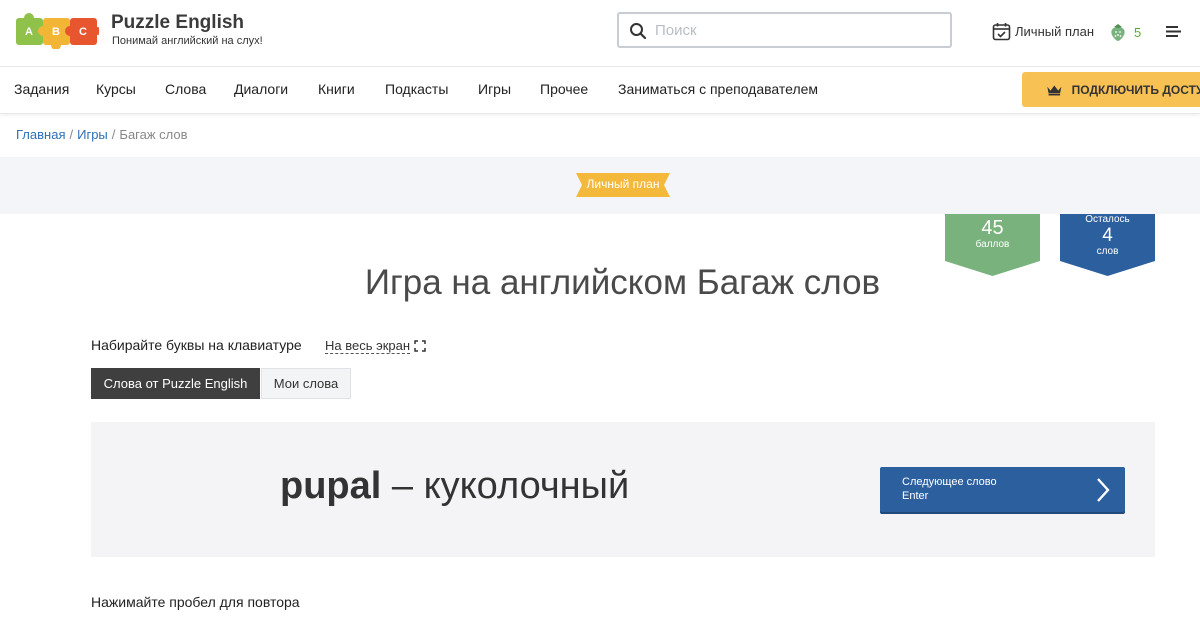 The width and height of the screenshot is (1200, 628). Describe the element at coordinates (1054, 90) in the screenshot. I see `crown-icon` at that location.